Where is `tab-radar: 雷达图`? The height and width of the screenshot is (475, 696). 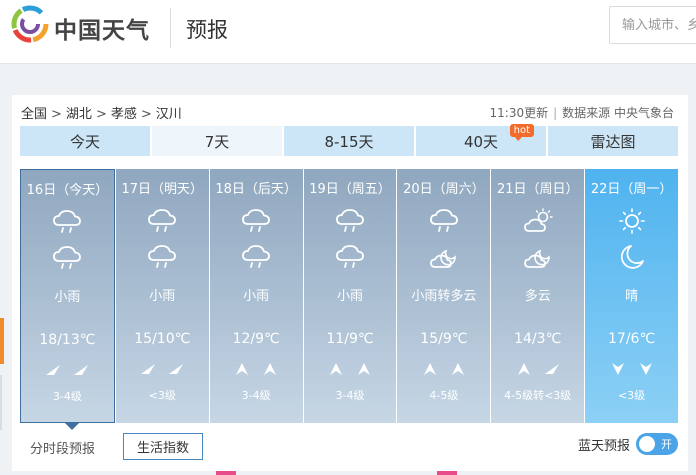 tab-radar: 雷达图 is located at coordinates (613, 141).